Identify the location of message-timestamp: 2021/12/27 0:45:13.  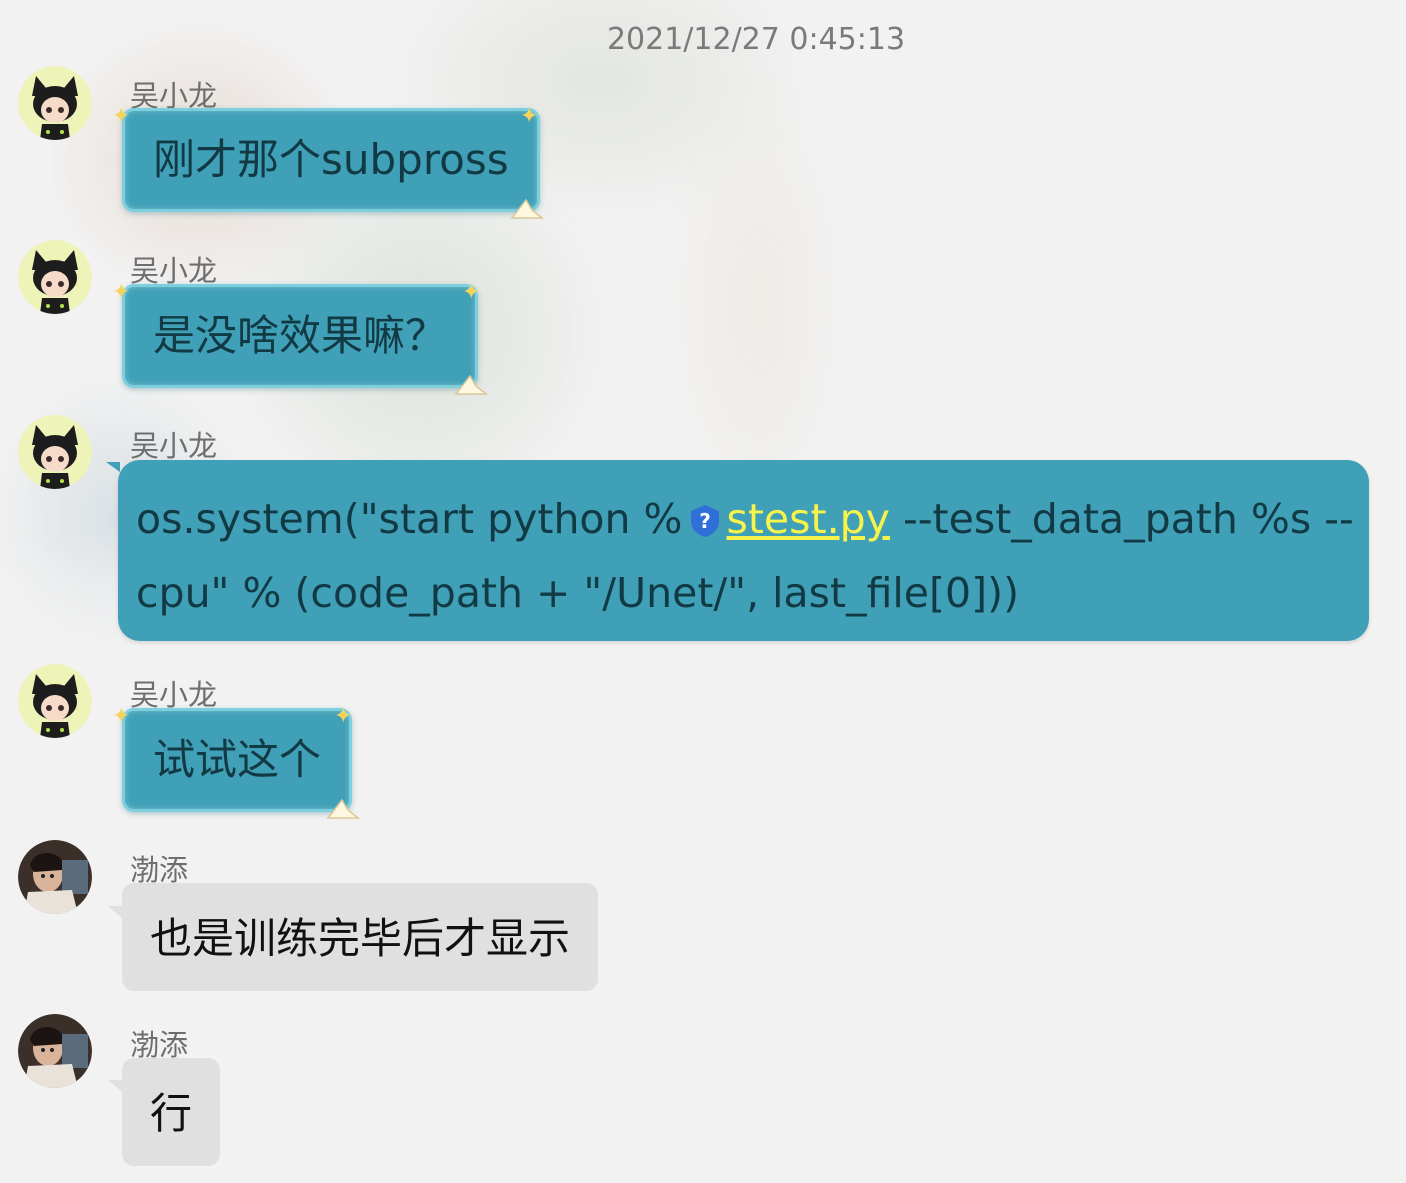
(756, 39).